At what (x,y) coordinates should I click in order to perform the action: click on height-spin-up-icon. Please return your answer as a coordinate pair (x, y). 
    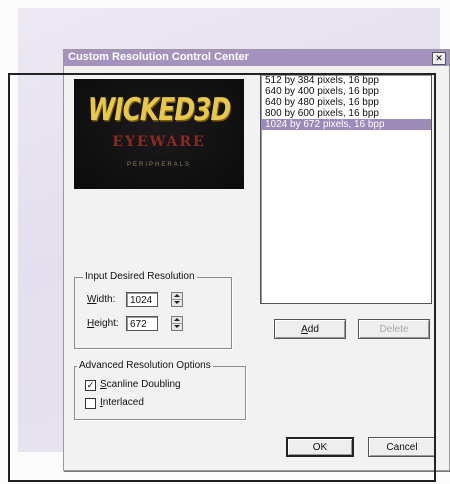
    Looking at the image, I should click on (177, 320).